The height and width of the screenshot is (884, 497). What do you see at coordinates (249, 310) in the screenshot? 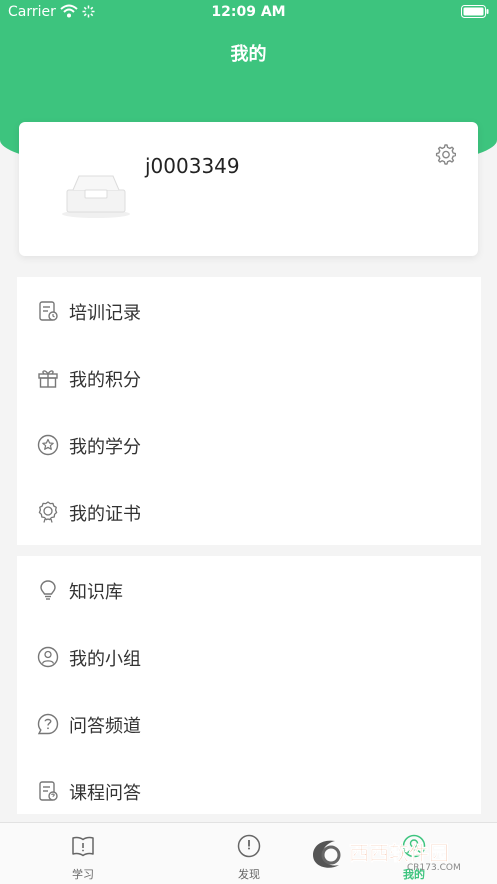
I see `menu-item-training-records: 培训记录` at bounding box center [249, 310].